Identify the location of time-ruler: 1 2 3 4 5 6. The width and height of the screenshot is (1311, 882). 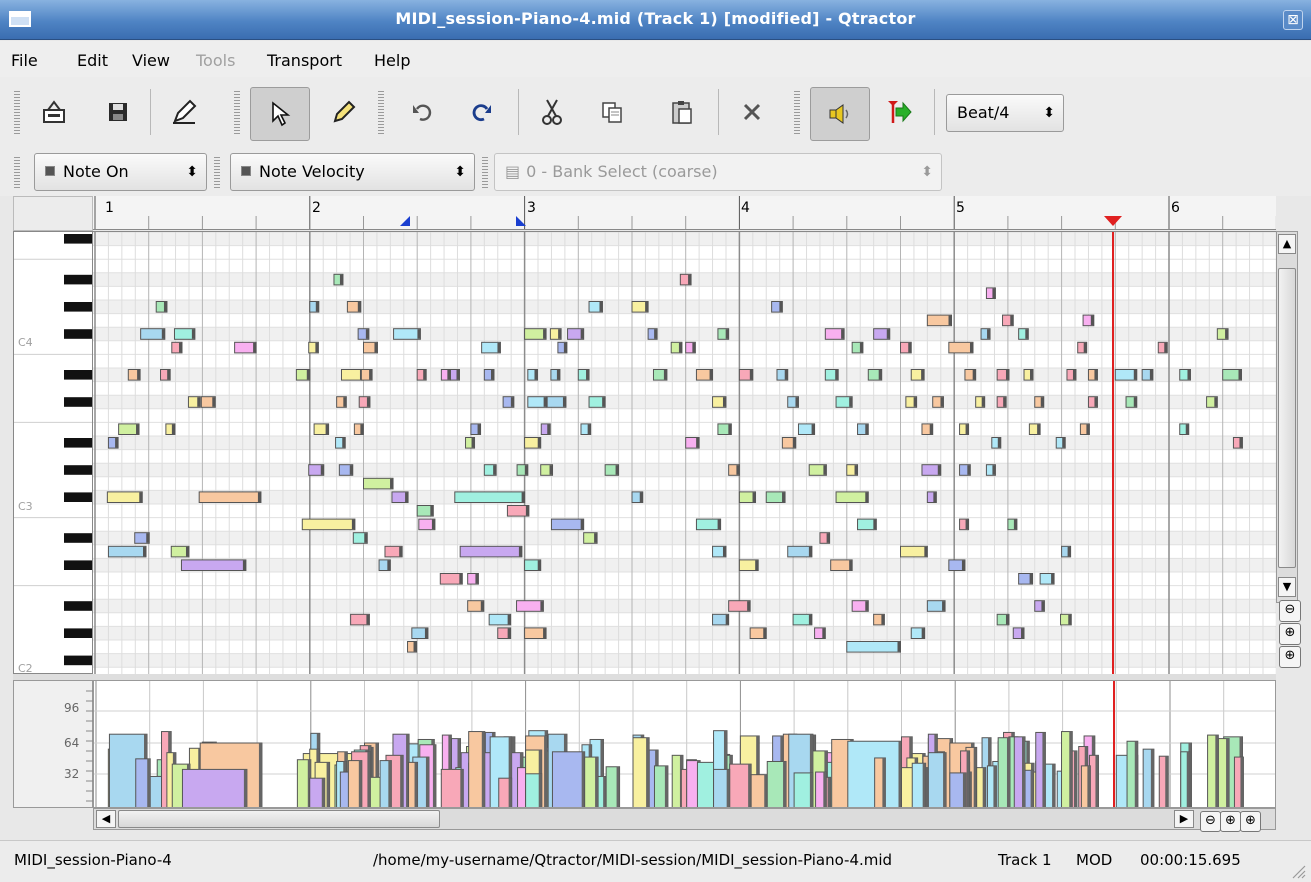
(684, 213).